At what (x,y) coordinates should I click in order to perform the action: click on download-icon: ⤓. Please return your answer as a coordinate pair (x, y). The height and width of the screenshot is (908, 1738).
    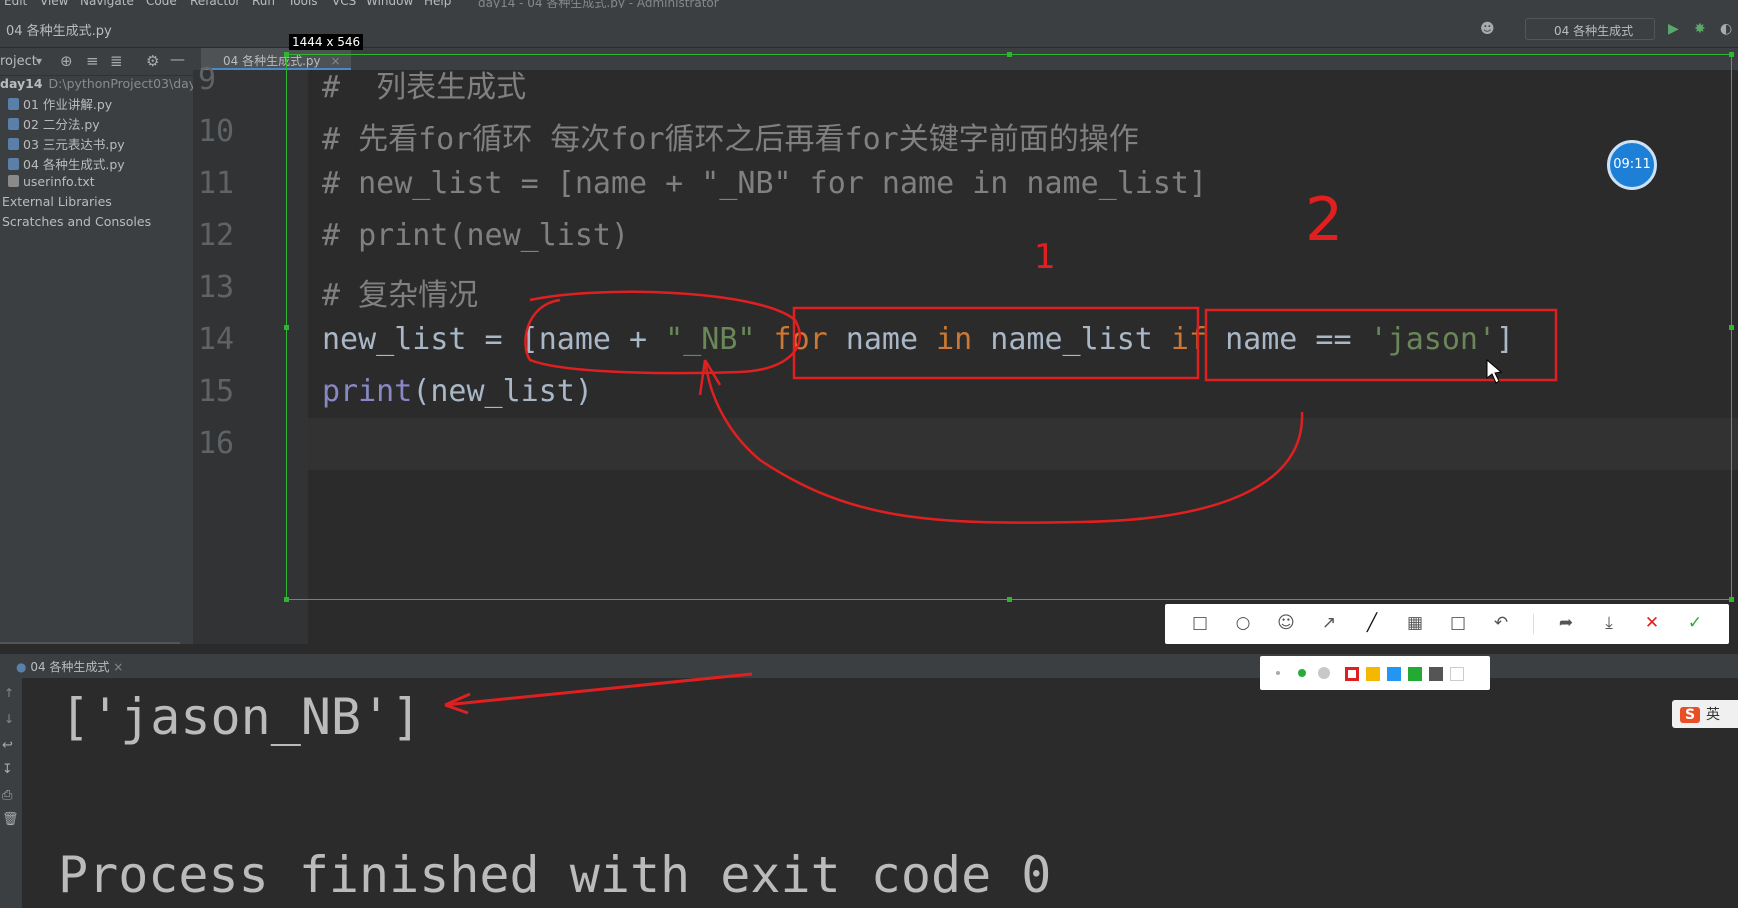
    Looking at the image, I should click on (1609, 623).